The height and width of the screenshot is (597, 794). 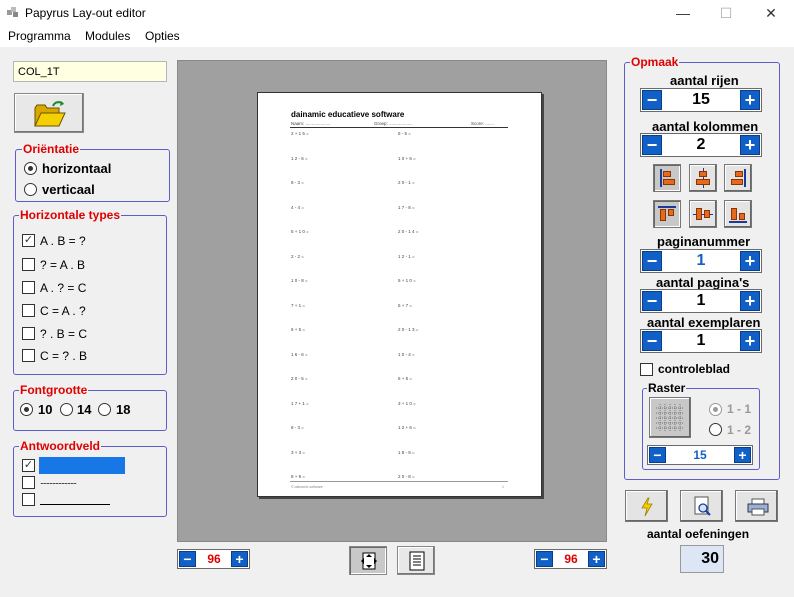 I want to click on checkbox-answer-dots, so click(x=28, y=482).